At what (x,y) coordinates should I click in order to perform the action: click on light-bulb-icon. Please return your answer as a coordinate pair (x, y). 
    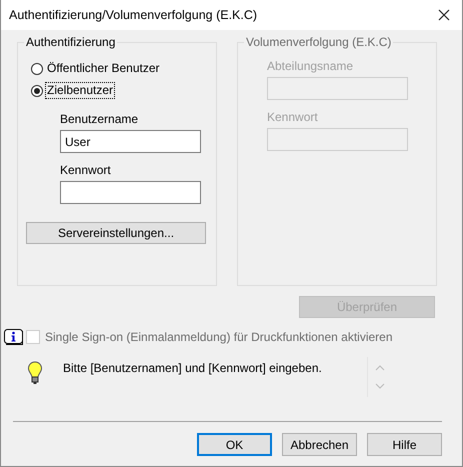
    Looking at the image, I should click on (35, 373).